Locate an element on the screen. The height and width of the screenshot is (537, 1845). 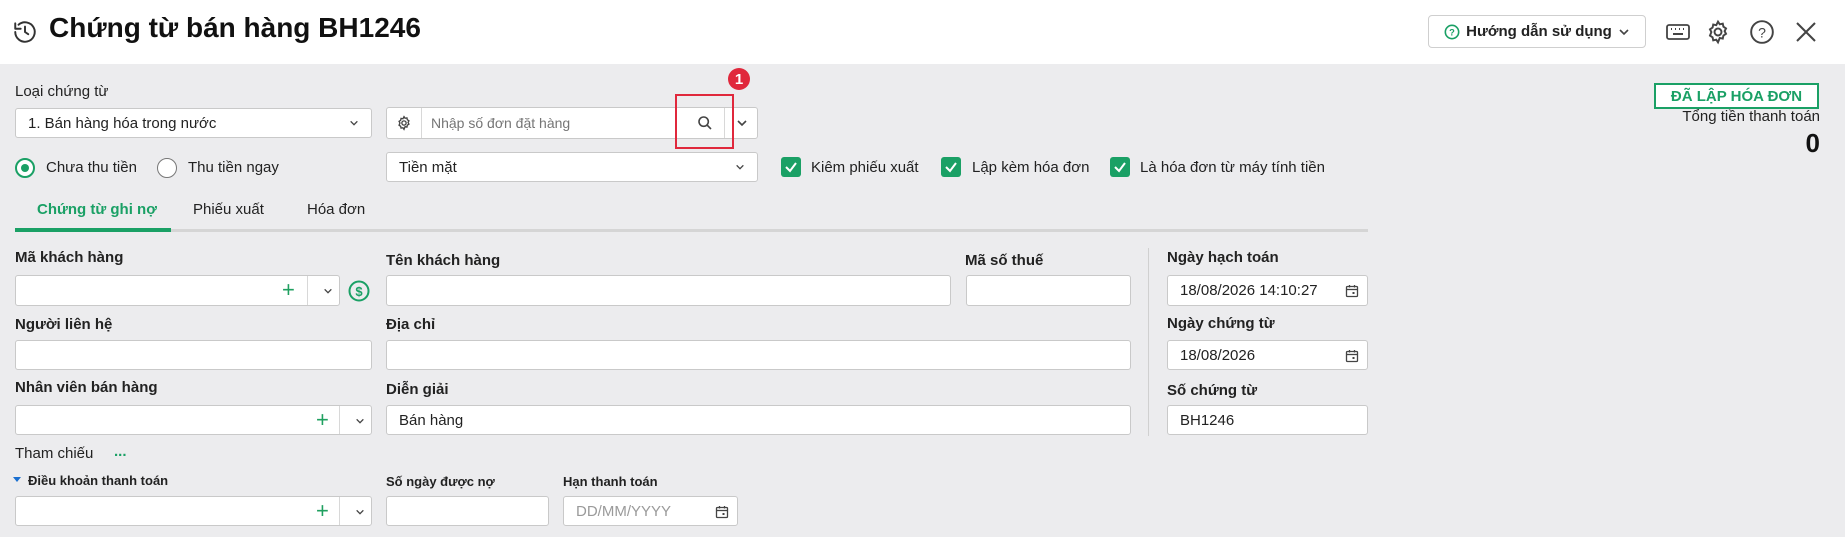
payment-method-select: Tiền mặt is located at coordinates (572, 167).